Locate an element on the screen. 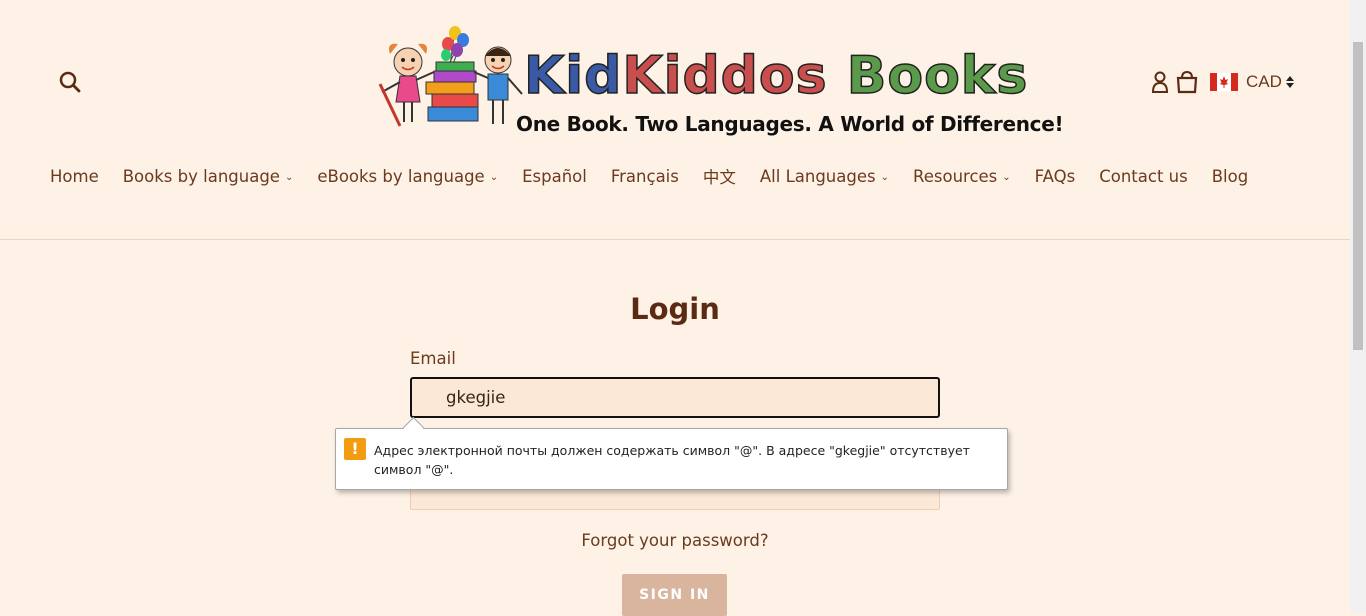 Image resolution: width=1366 pixels, height=616 pixels. nav-item-chinese: 中文 is located at coordinates (719, 176).